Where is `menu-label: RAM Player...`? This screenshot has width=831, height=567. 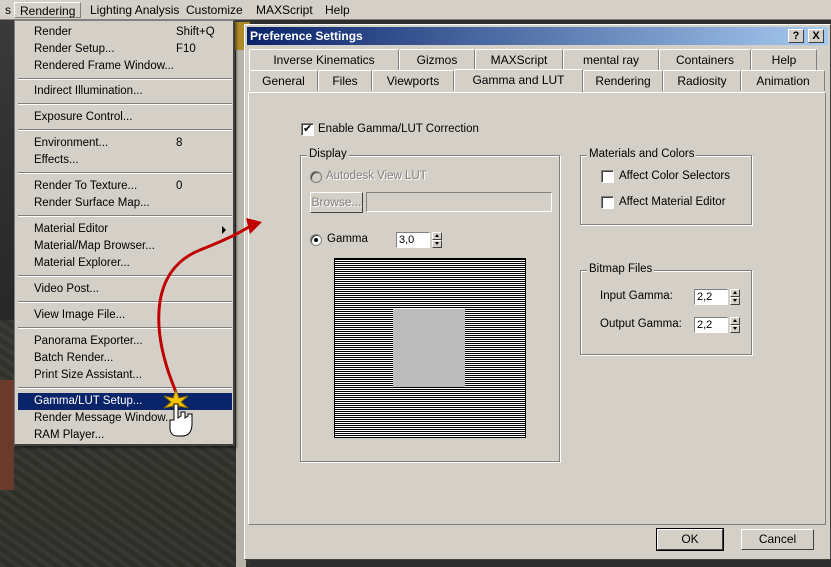
menu-label: RAM Player... is located at coordinates (69, 435).